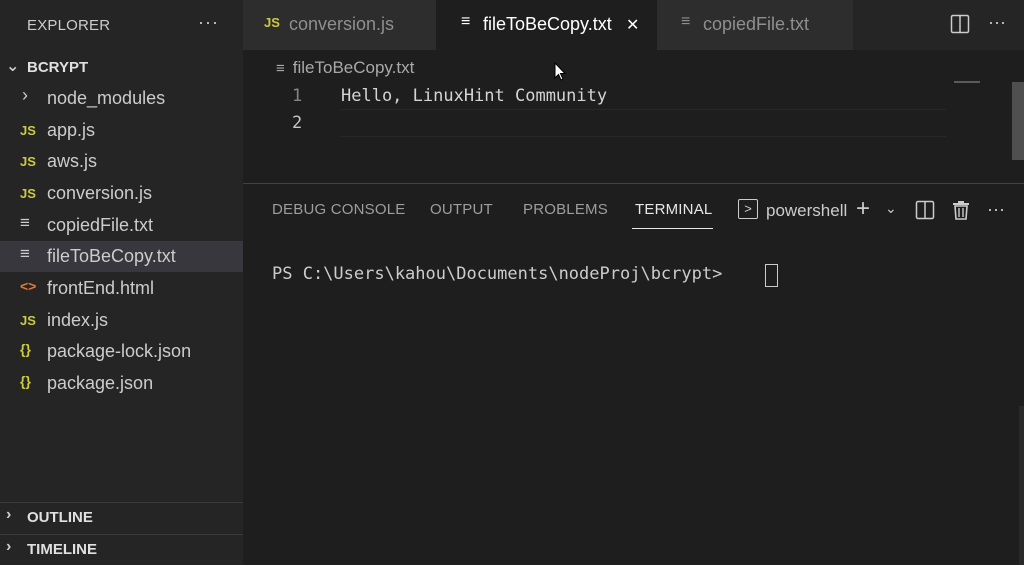  I want to click on outline-label: OUTLINE, so click(60, 517).